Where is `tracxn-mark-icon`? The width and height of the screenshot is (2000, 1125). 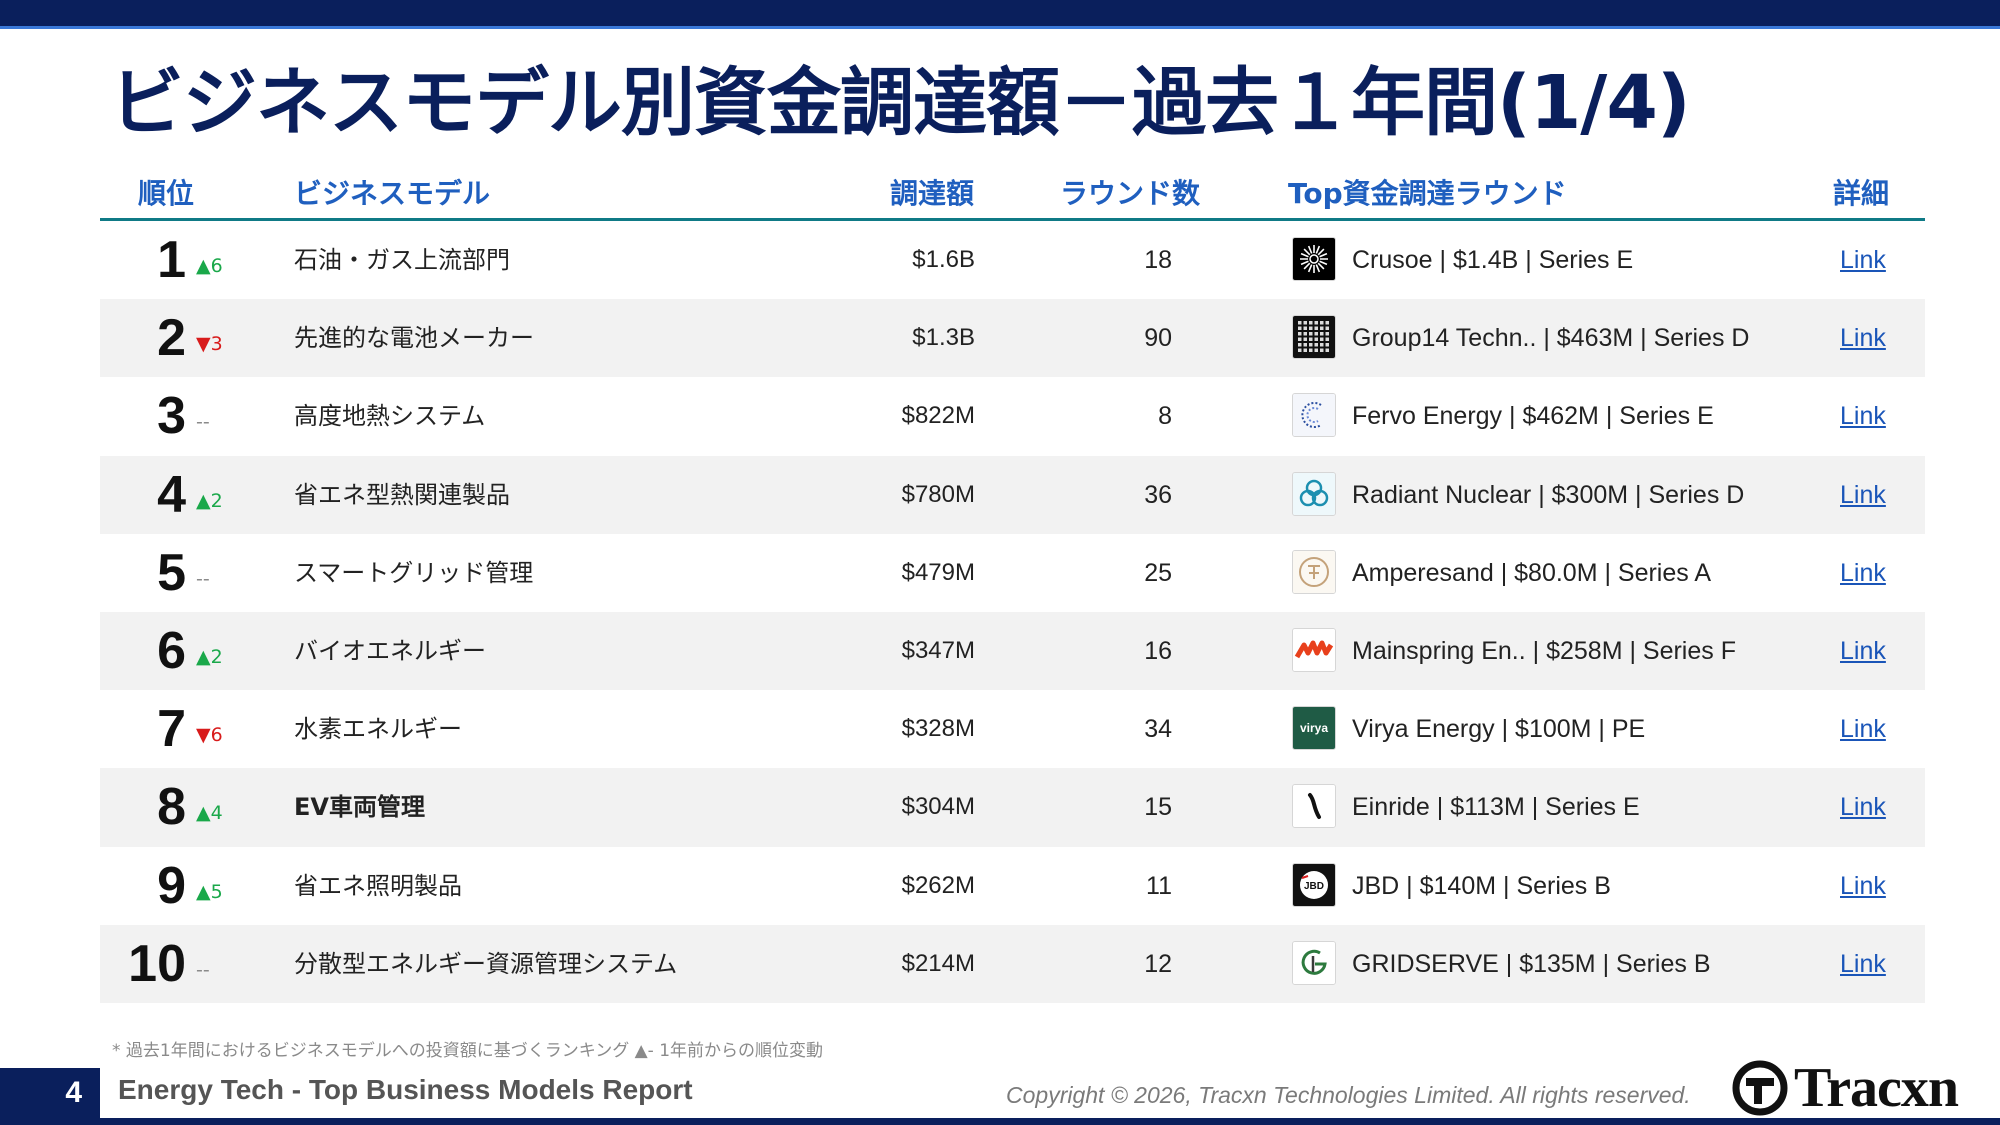
tracxn-mark-icon is located at coordinates (1760, 1088).